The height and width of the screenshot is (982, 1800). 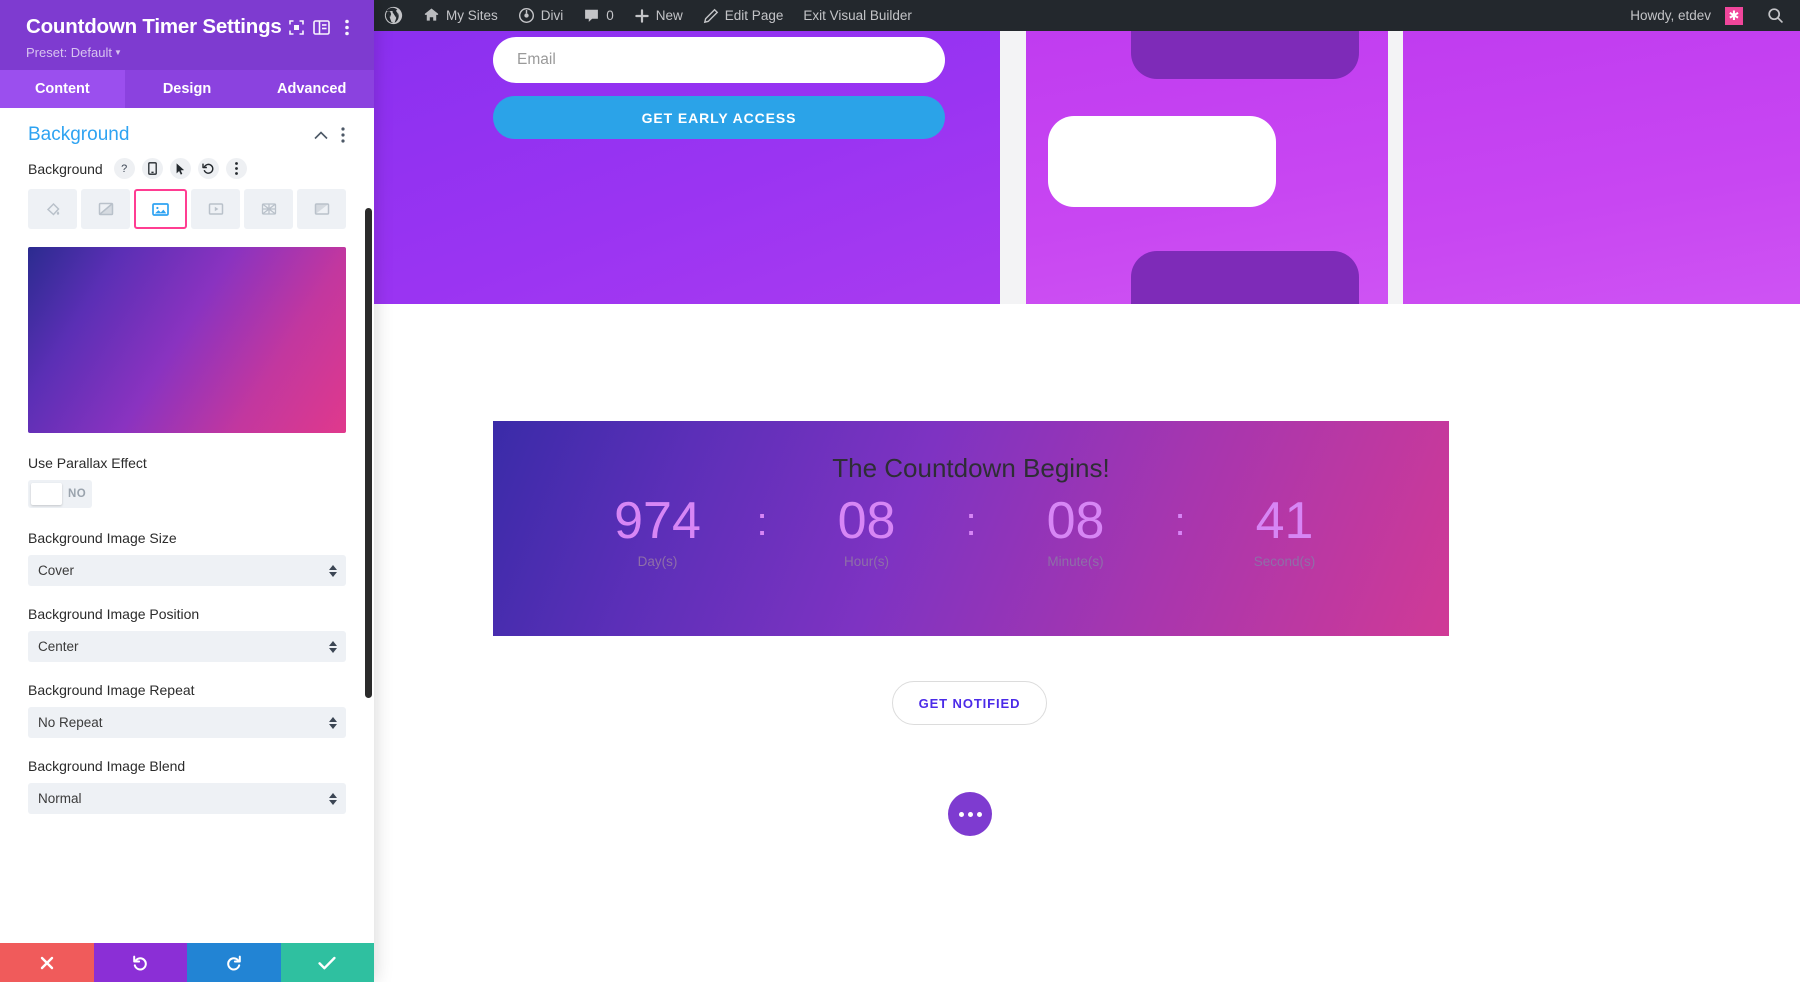 I want to click on comments-count: 0, so click(x=610, y=15).